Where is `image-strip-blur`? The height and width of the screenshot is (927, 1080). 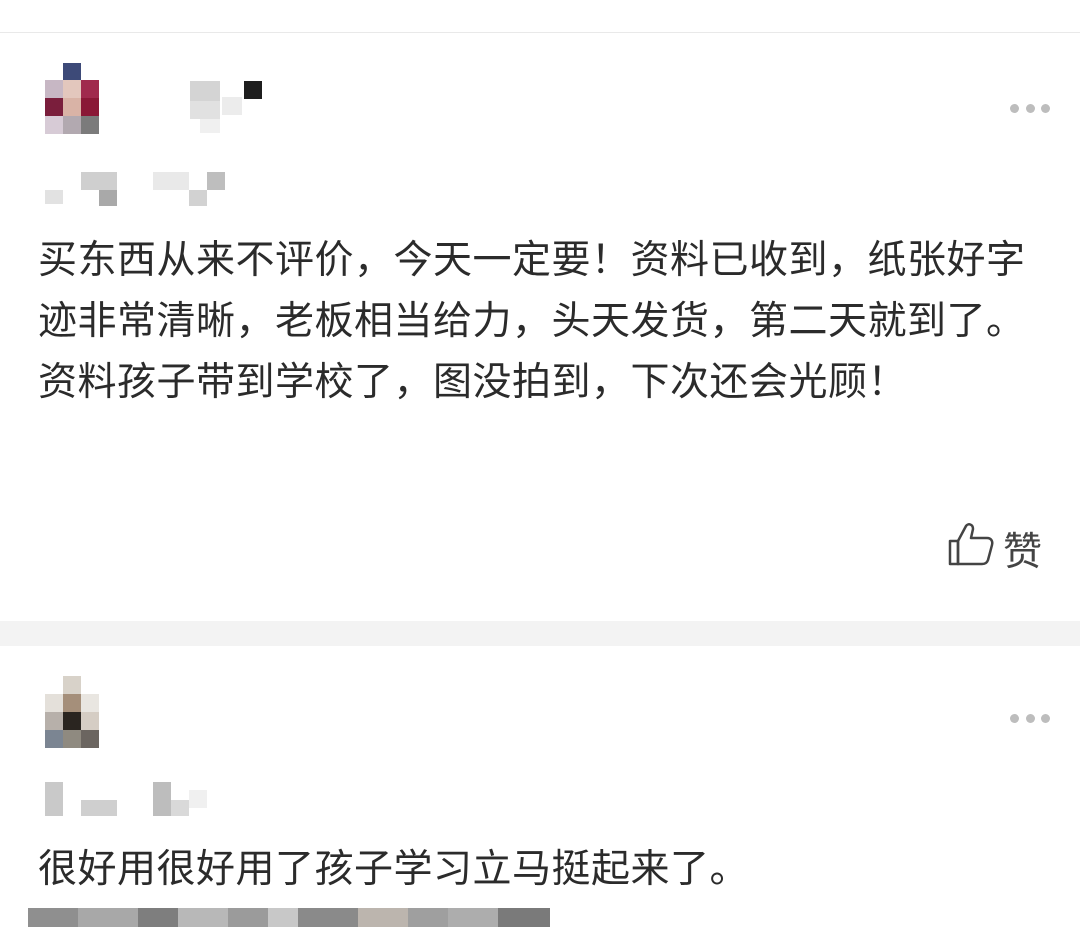 image-strip-blur is located at coordinates (289, 917).